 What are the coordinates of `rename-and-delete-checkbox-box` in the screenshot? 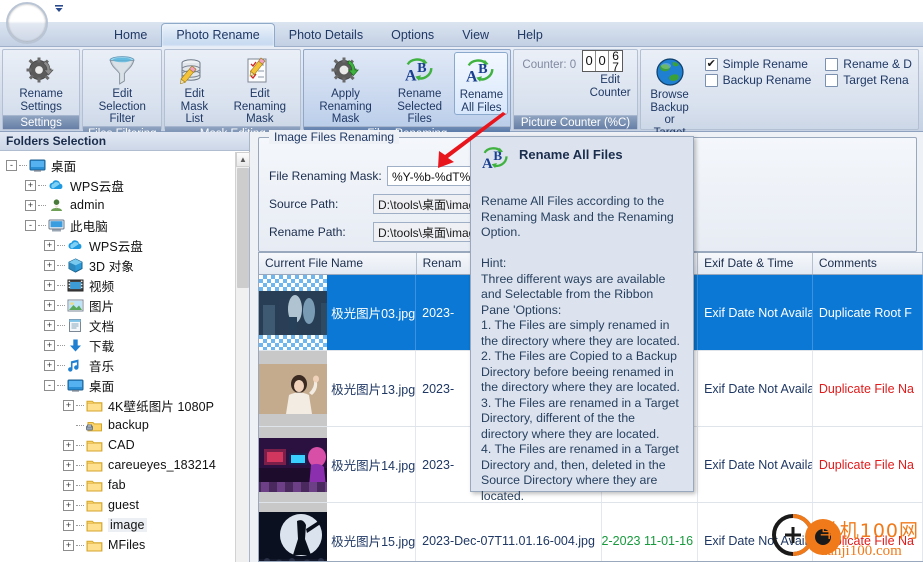 It's located at (832, 64).